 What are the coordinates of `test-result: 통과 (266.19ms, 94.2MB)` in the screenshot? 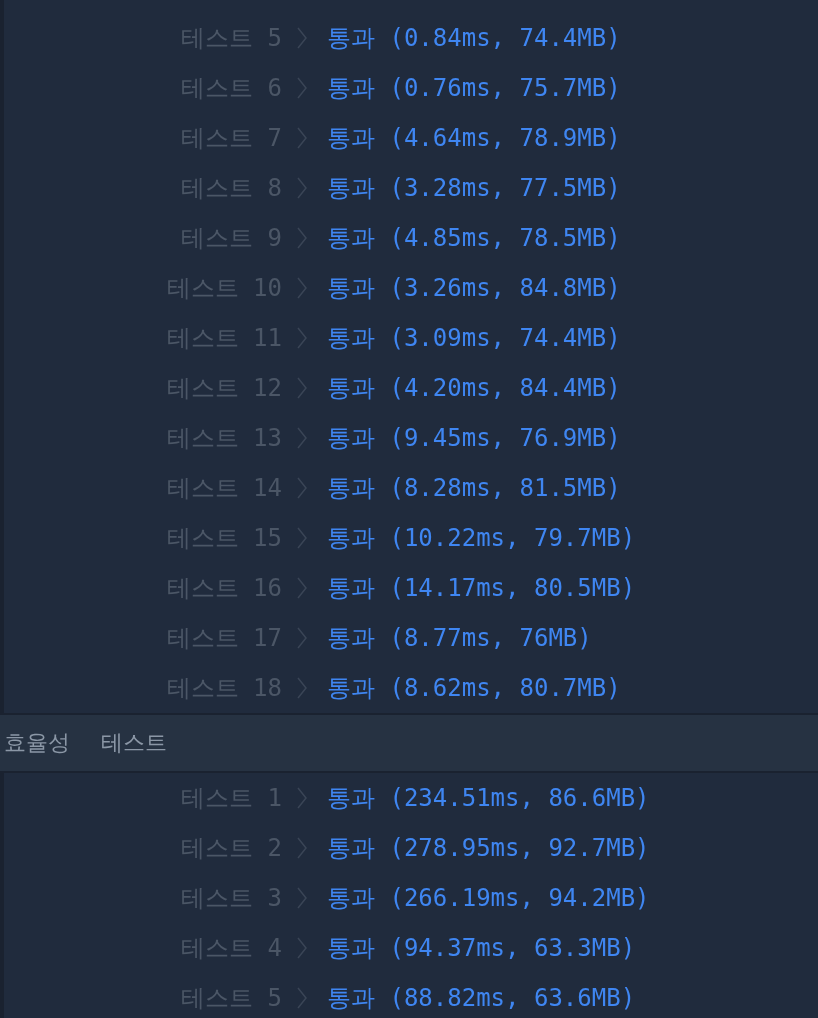 It's located at (489, 898).